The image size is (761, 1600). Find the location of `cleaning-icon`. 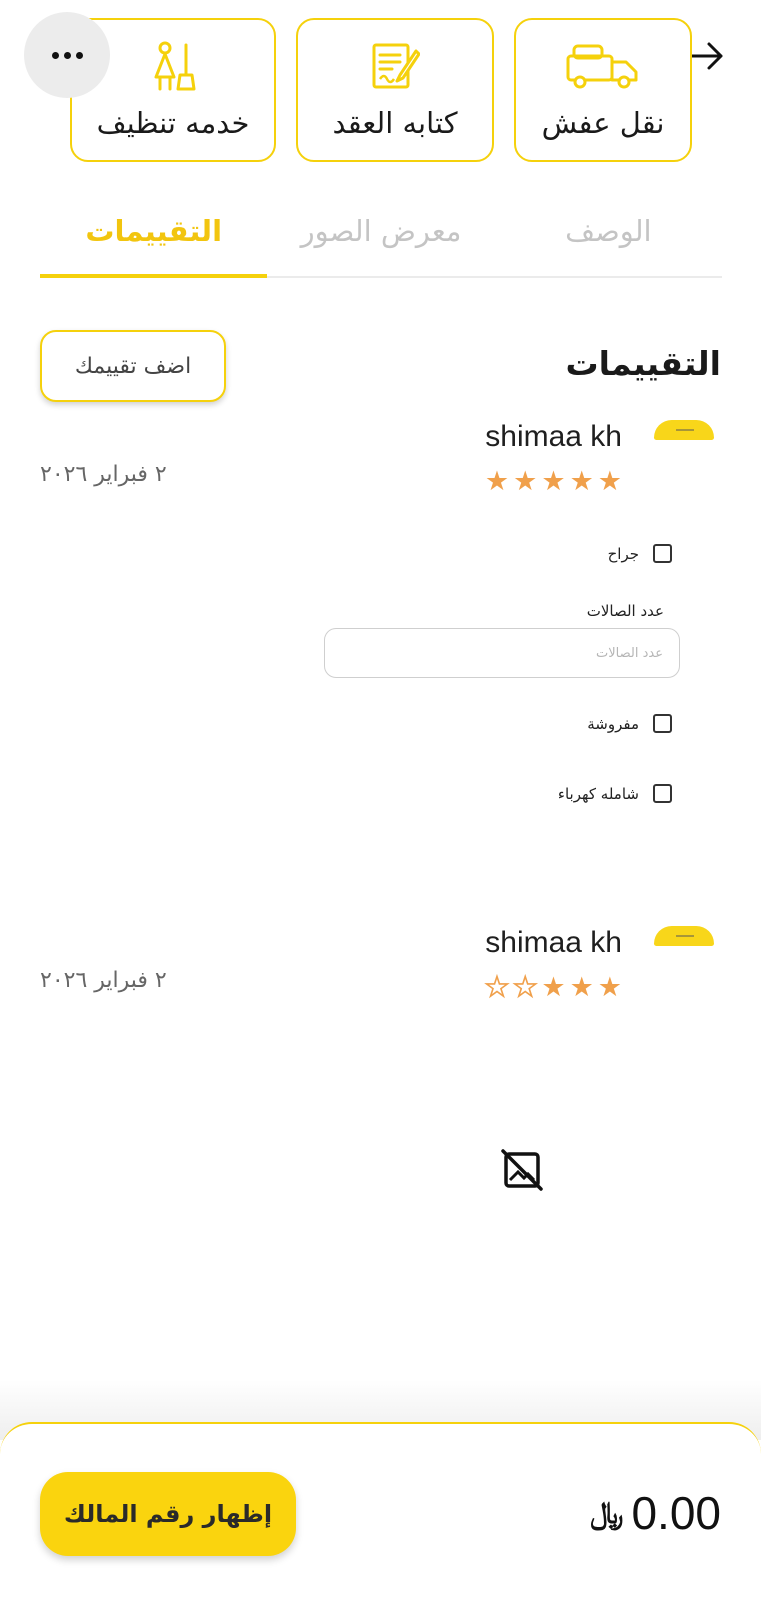

cleaning-icon is located at coordinates (173, 66).